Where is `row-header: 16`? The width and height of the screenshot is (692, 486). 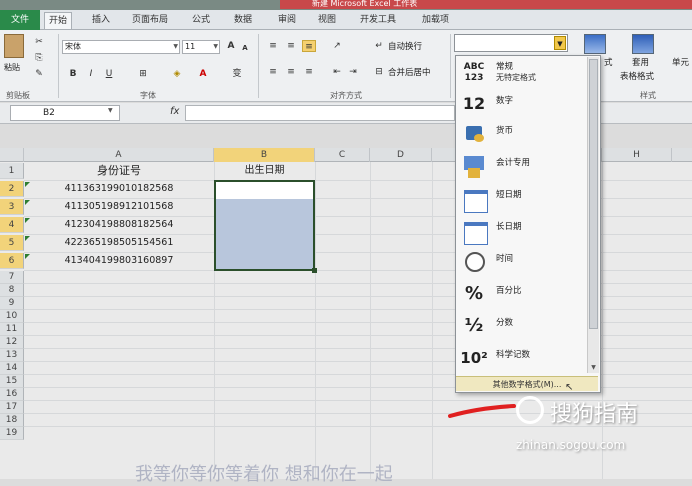
row-header: 16 is located at coordinates (12, 394).